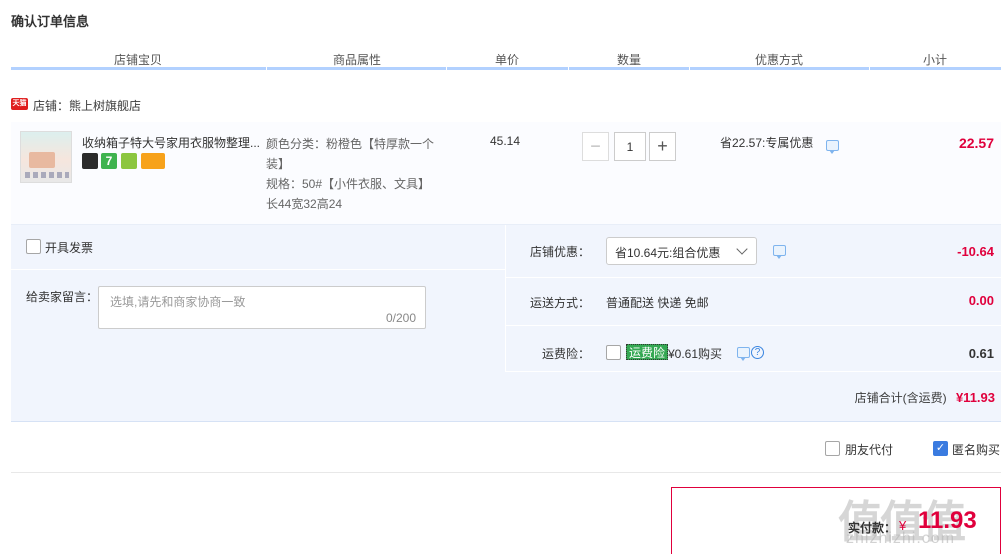 The height and width of the screenshot is (554, 1008). What do you see at coordinates (613, 352) in the screenshot?
I see `insurance-checkbox` at bounding box center [613, 352].